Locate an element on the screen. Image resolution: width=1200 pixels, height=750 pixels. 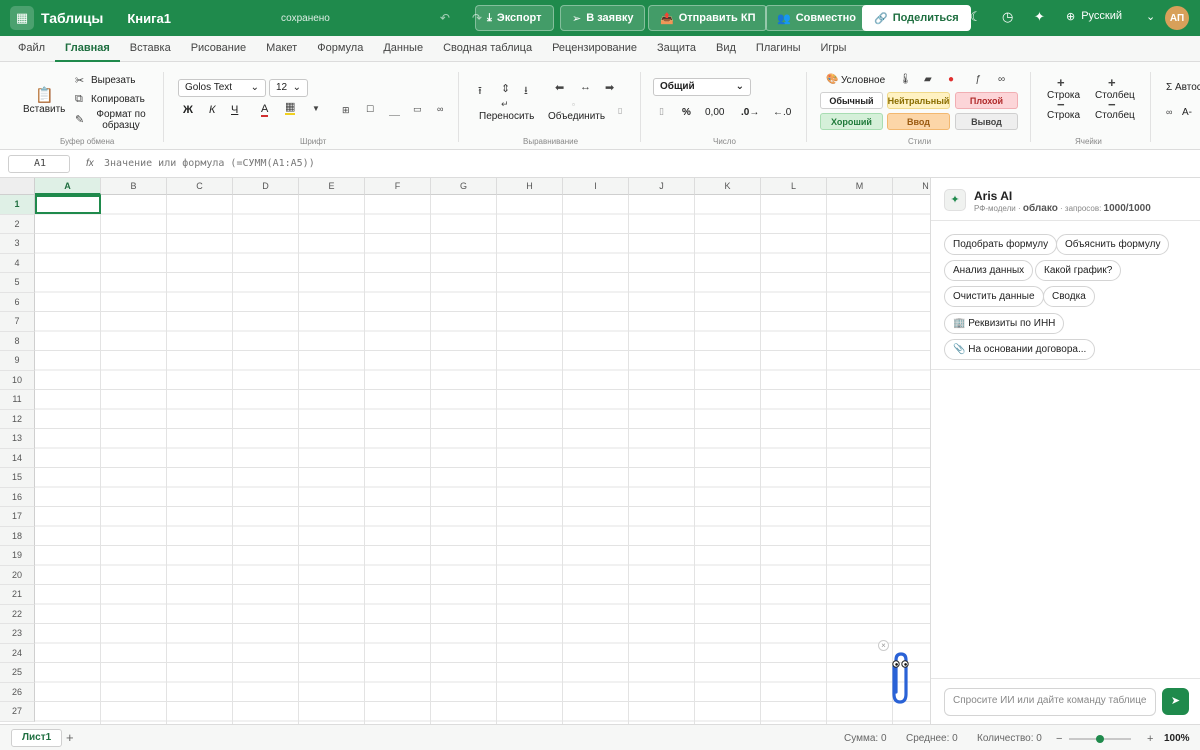
align-left-icon: ⬅ is located at coordinates (559, 87).